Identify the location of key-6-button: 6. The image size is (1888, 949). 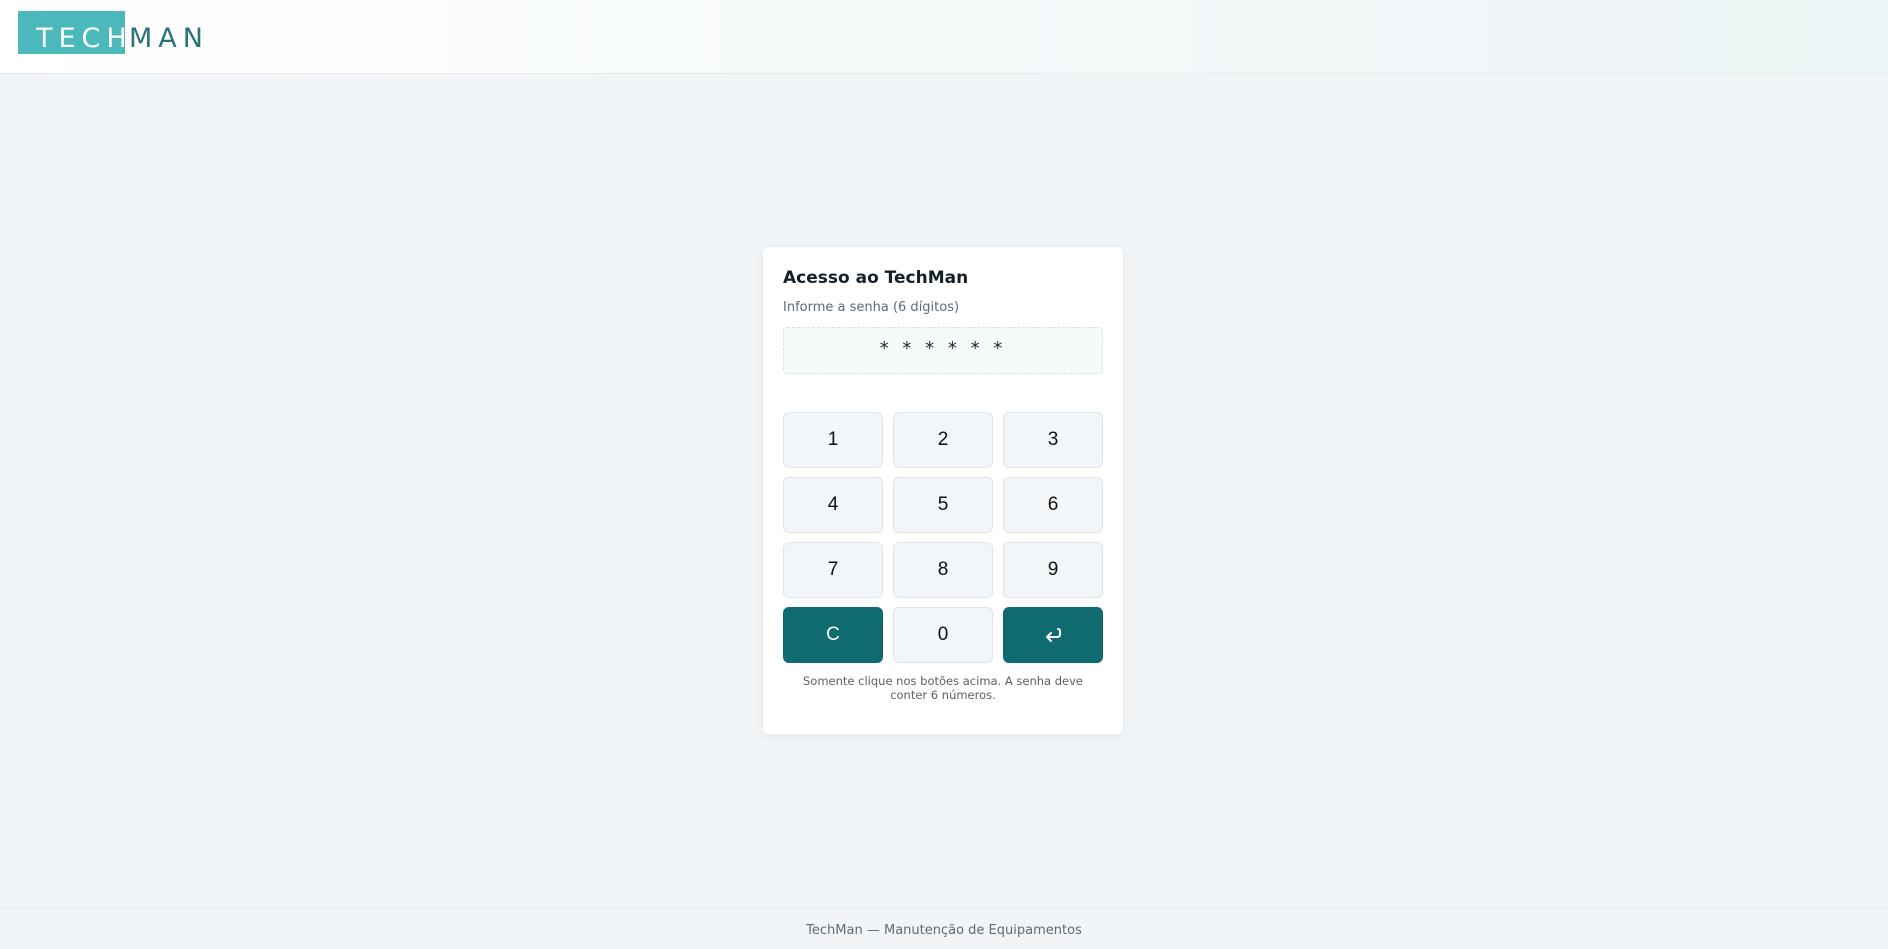
(1053, 505).